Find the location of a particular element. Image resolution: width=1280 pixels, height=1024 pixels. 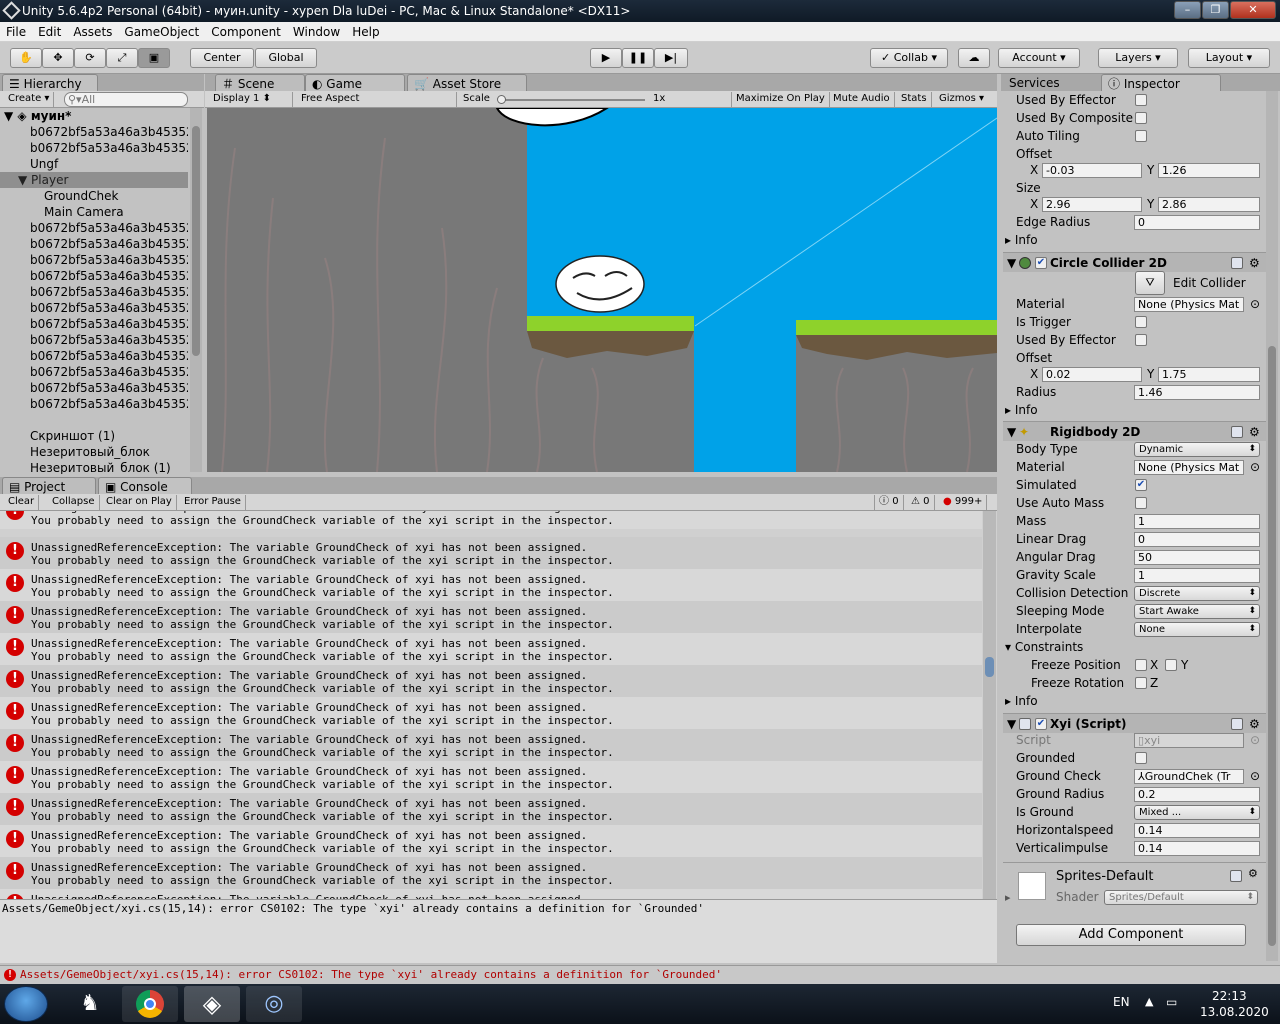

tab-project: ▤ Project is located at coordinates (49, 486).